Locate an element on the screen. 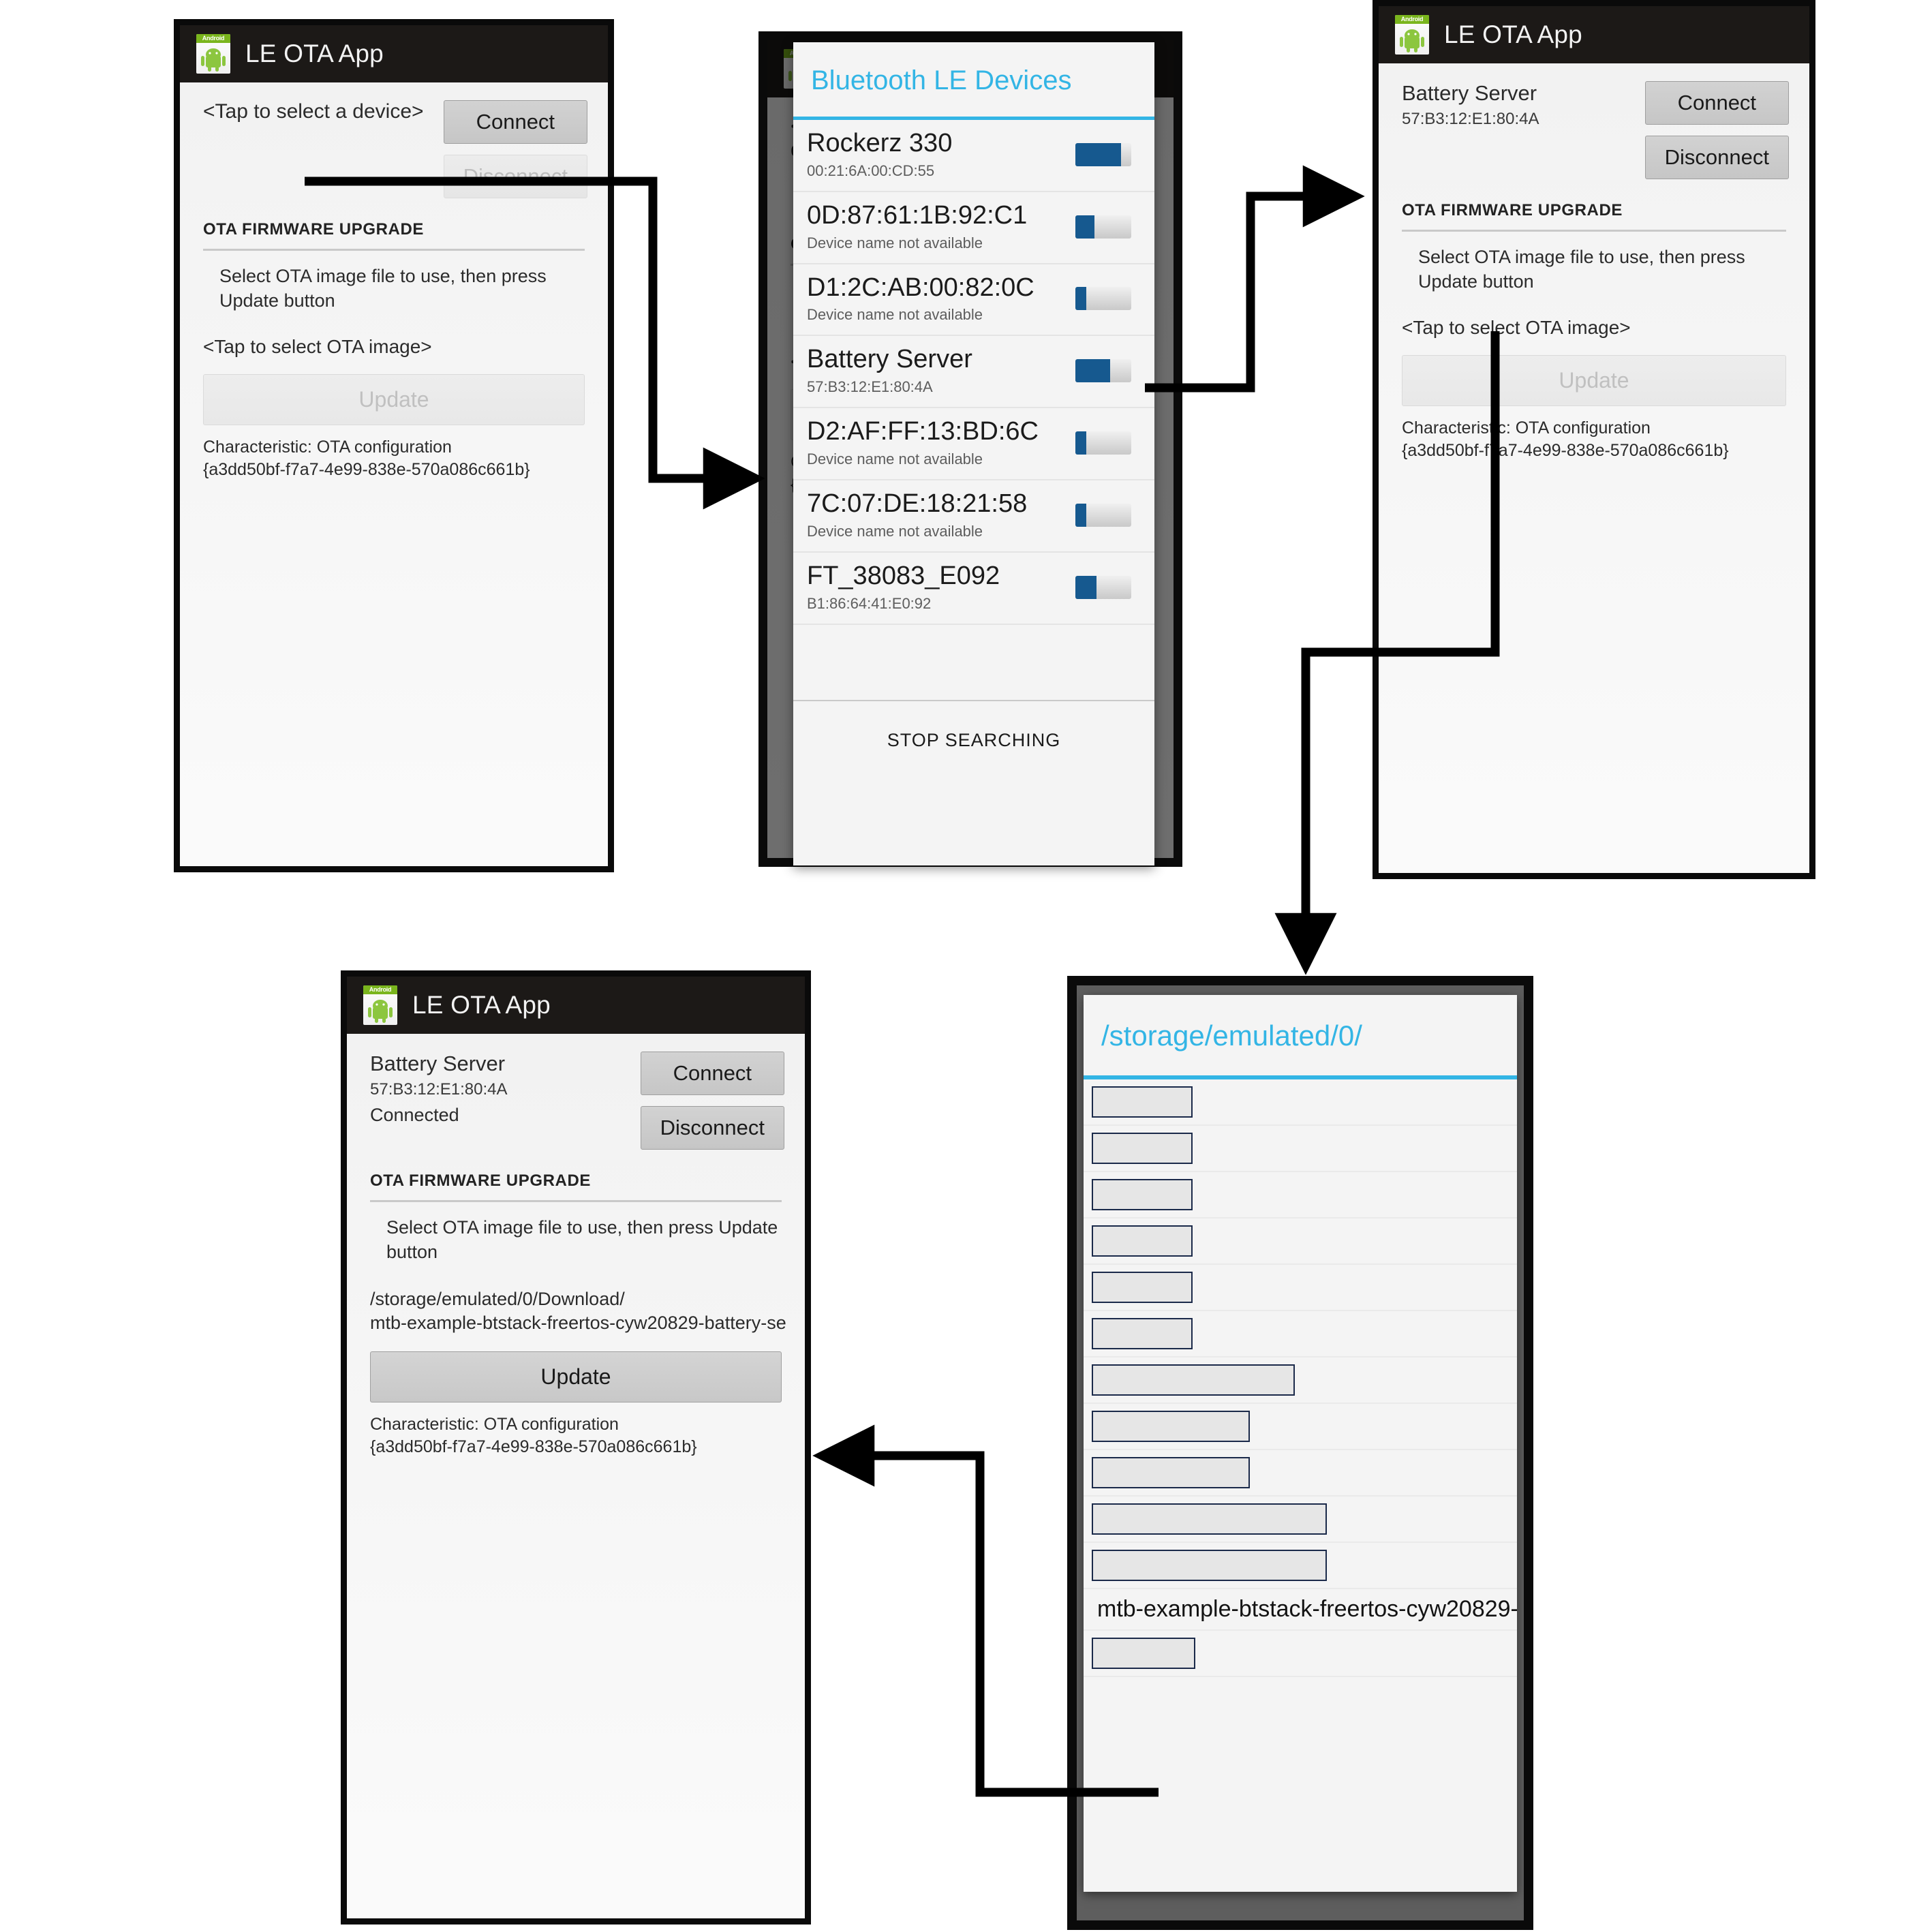 The width and height of the screenshot is (1932, 1932). ble-device-subtitle: B1:86:64:41:E0:92 is located at coordinates (869, 603).